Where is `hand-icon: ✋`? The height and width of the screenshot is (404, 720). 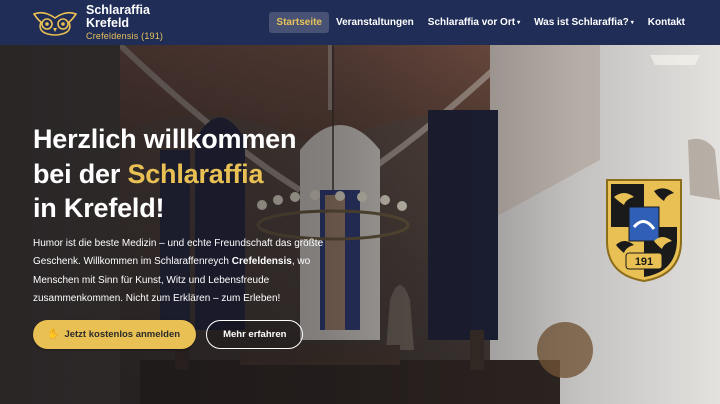 hand-icon: ✋ is located at coordinates (53, 334).